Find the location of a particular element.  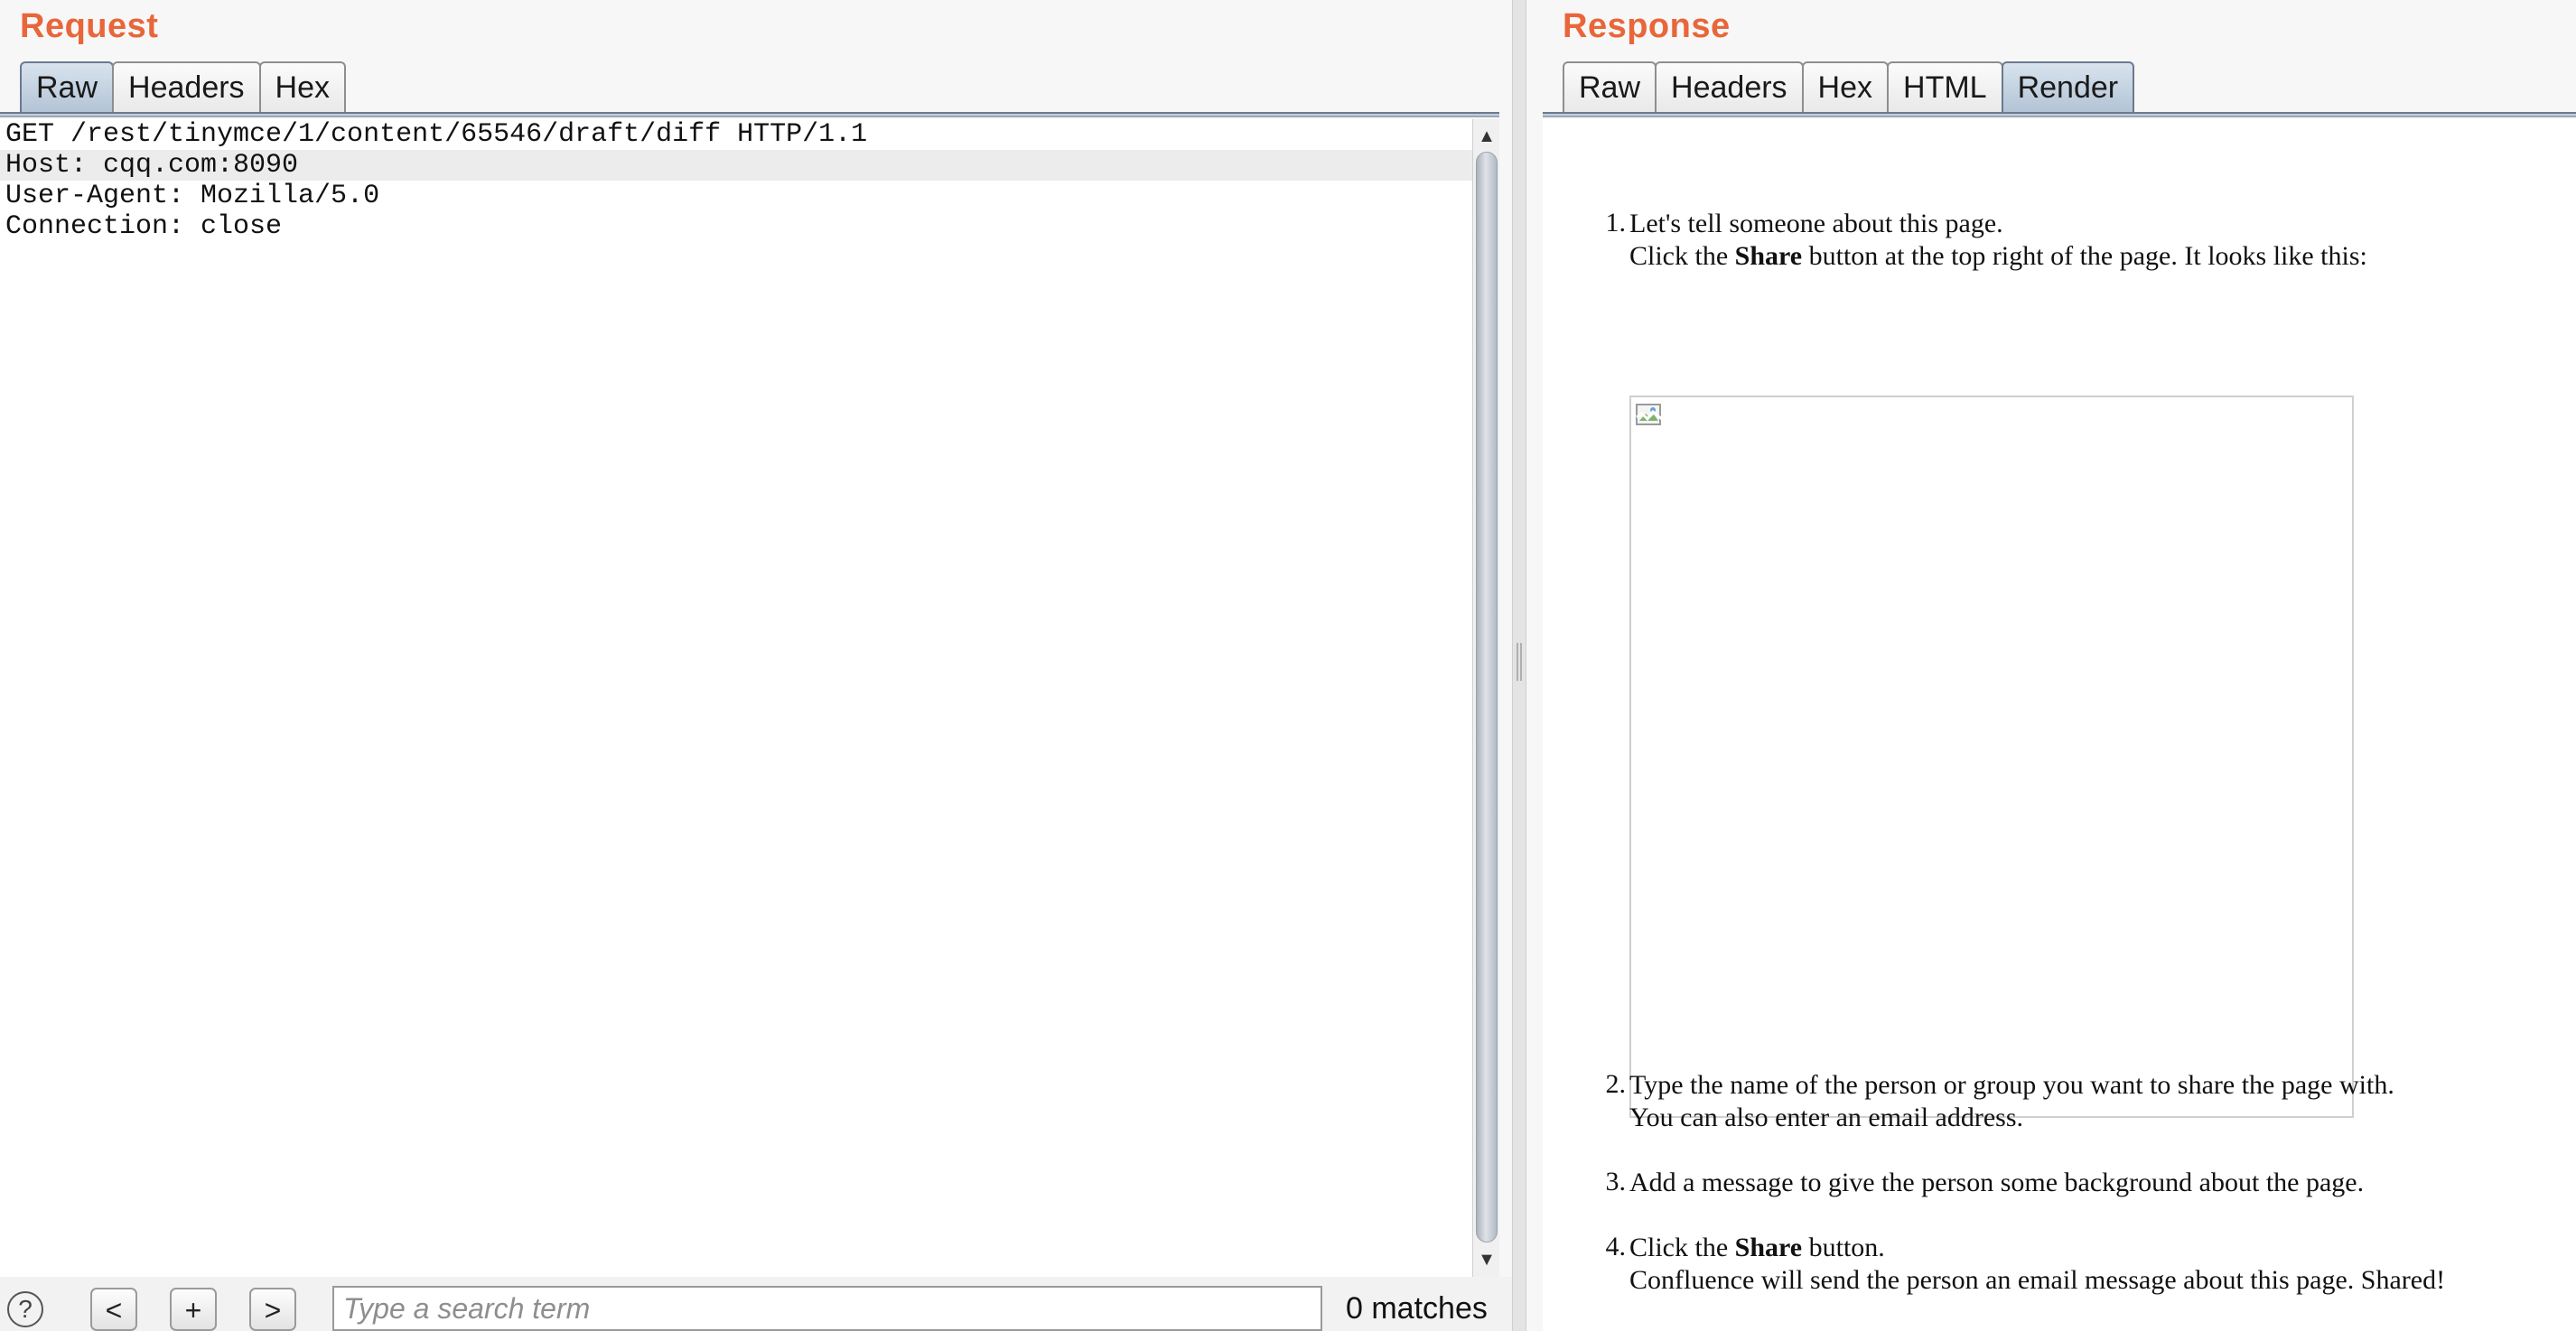

next-match-button: > is located at coordinates (273, 1310).